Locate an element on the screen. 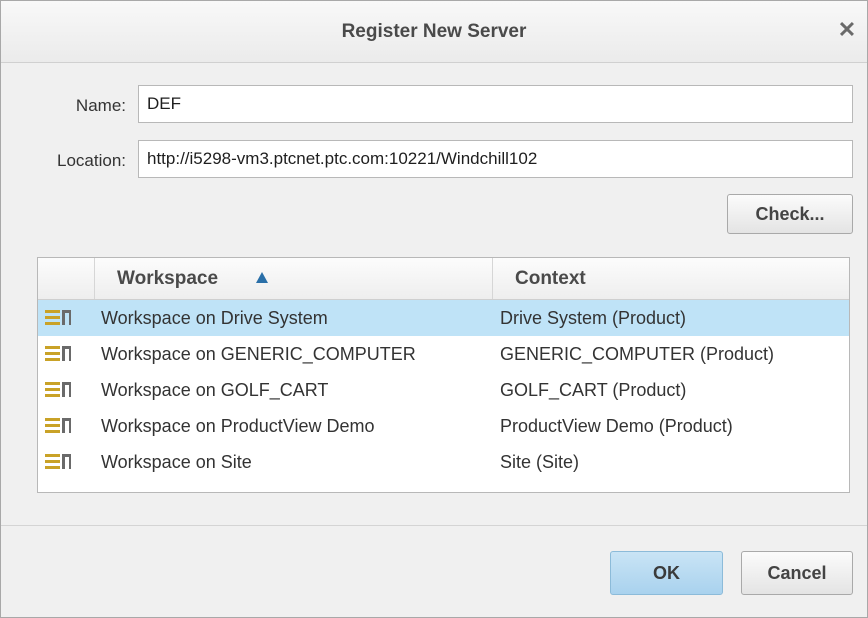 This screenshot has width=868, height=618. workspace-cell: Workspace on Drive System is located at coordinates (214, 318).